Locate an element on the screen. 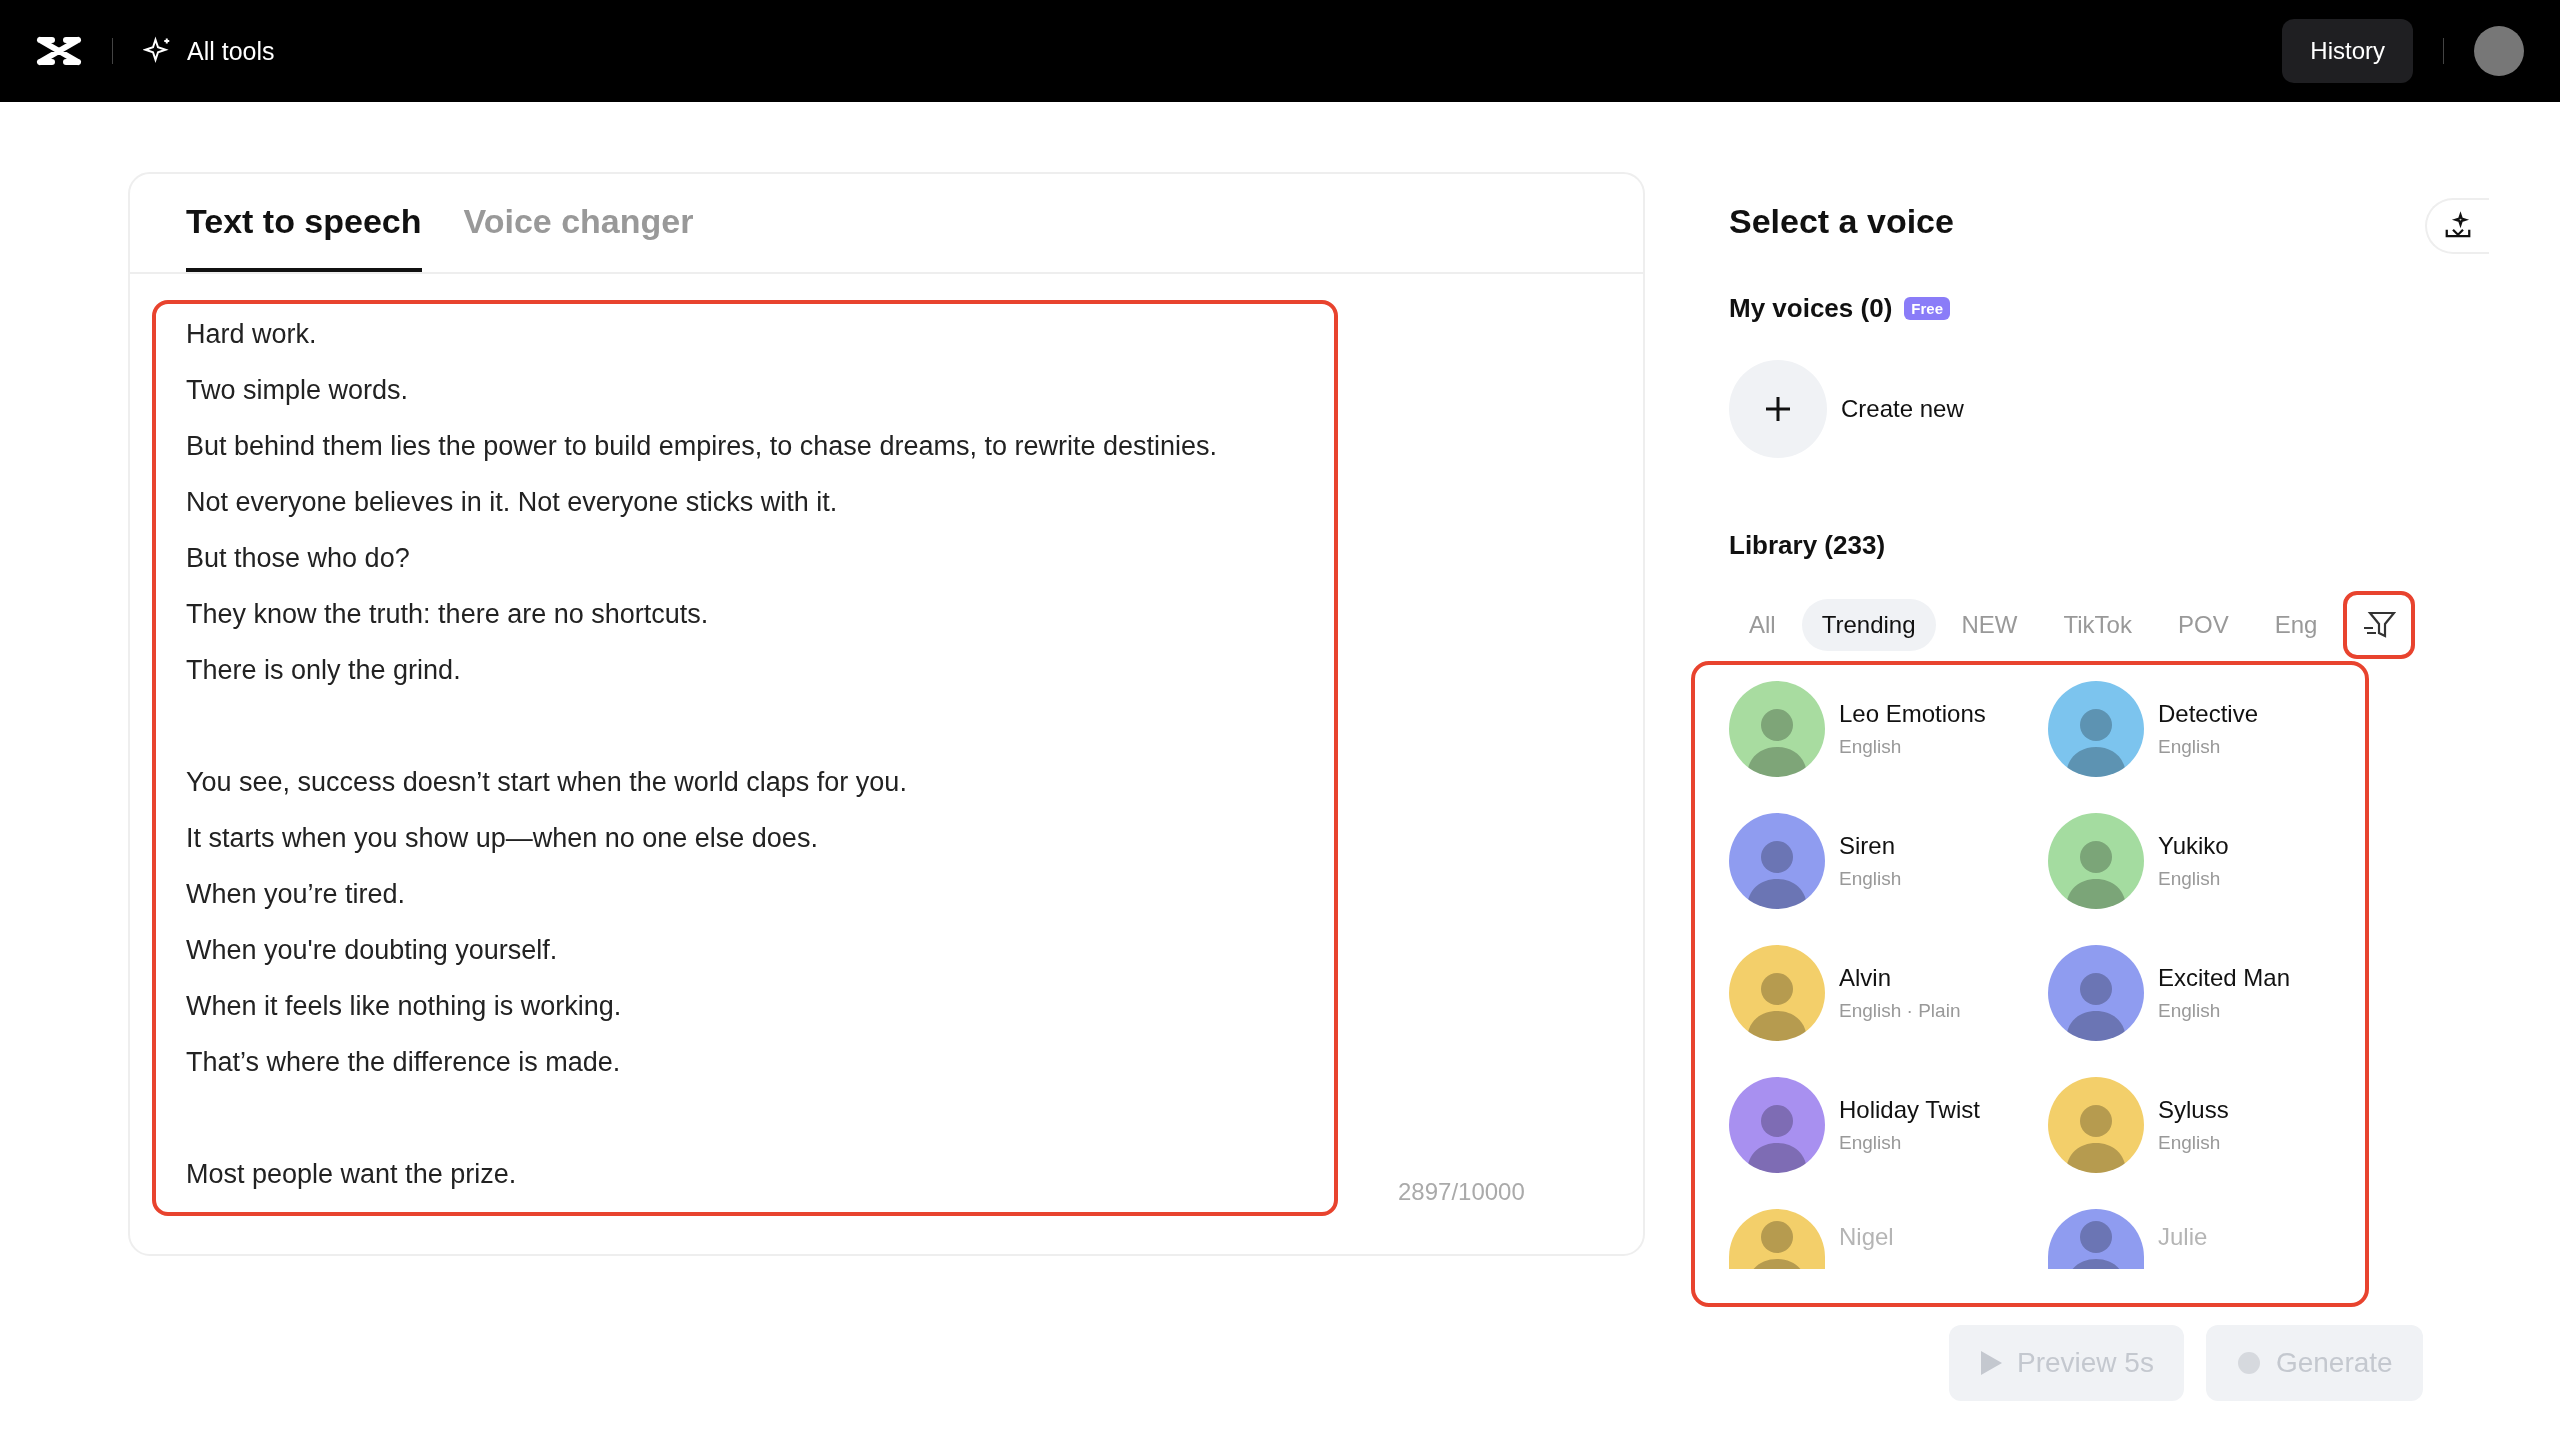 The image size is (2560, 1445). filter-chip: Trending is located at coordinates (1868, 625).